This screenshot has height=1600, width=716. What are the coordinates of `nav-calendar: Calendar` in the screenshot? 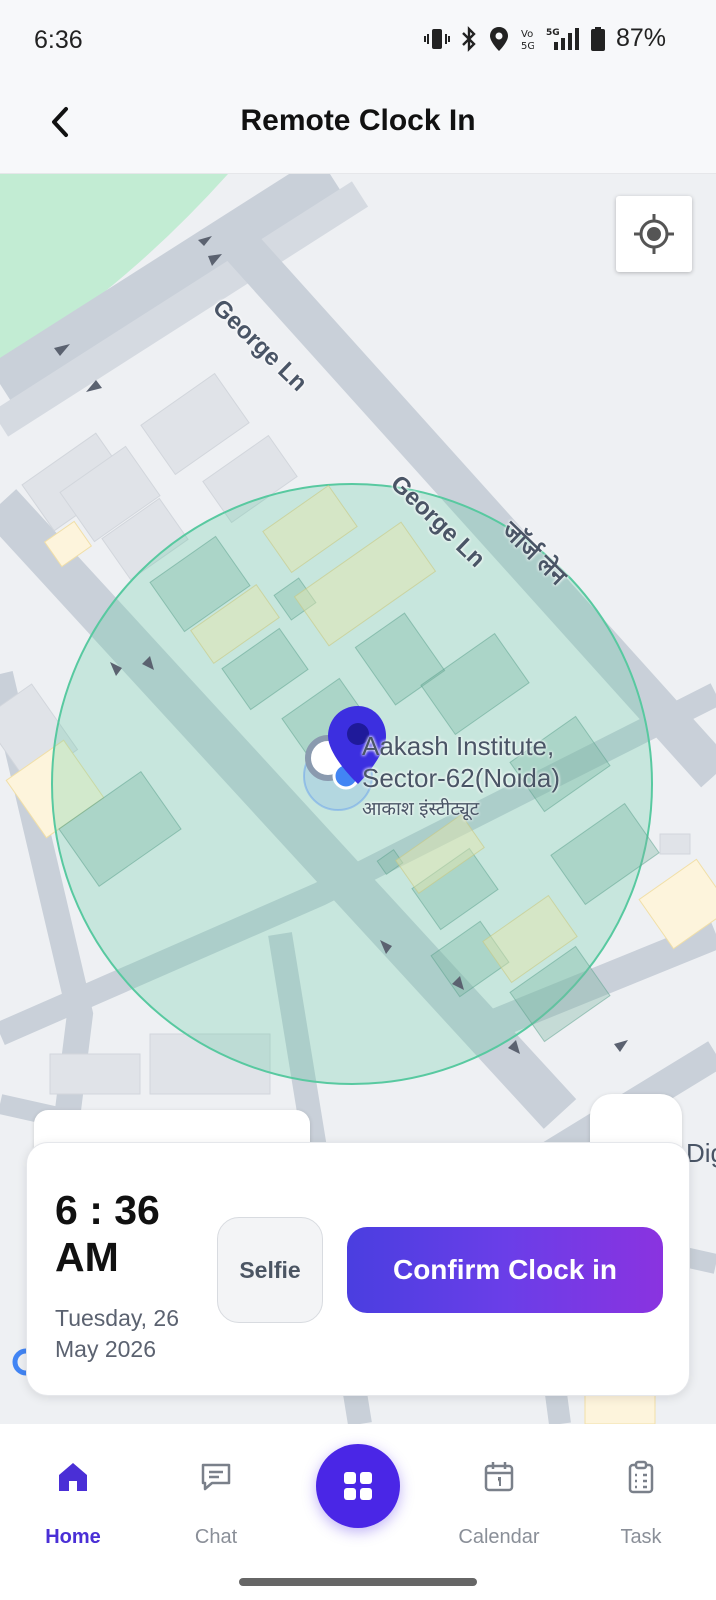 It's located at (499, 1512).